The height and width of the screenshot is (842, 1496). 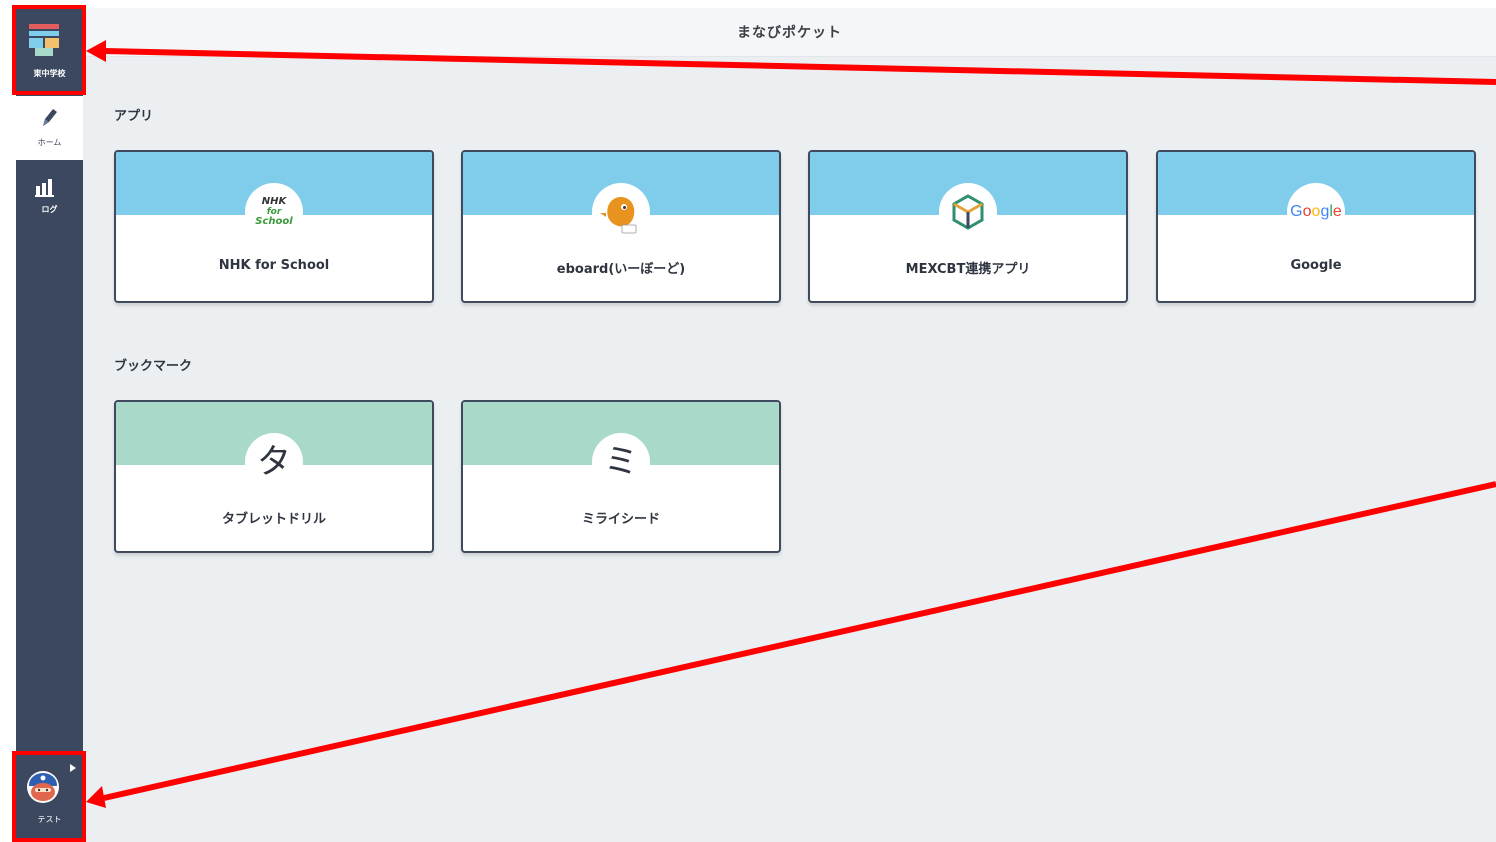 I want to click on app-card-label: Google, so click(x=1316, y=265).